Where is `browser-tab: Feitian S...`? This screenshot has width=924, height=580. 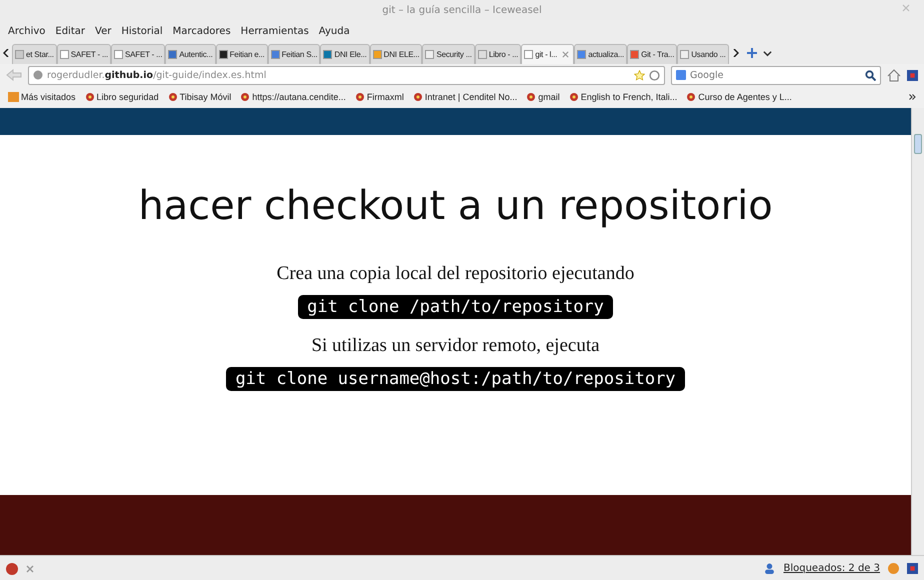
browser-tab: Feitian S... is located at coordinates (294, 54).